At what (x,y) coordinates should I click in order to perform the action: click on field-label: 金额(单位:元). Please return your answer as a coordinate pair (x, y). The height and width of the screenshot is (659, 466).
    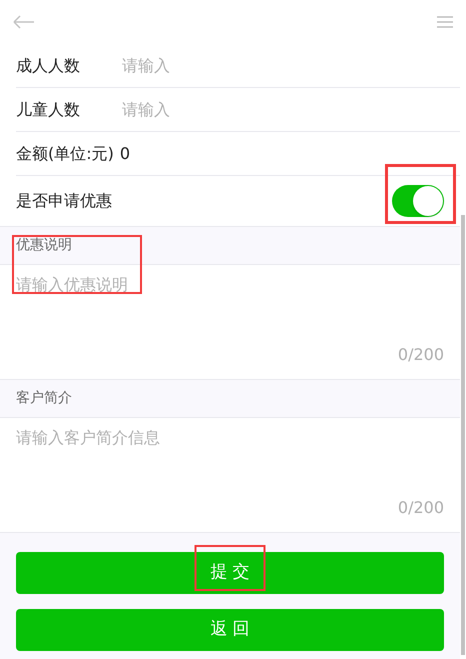
    Looking at the image, I should click on (65, 153).